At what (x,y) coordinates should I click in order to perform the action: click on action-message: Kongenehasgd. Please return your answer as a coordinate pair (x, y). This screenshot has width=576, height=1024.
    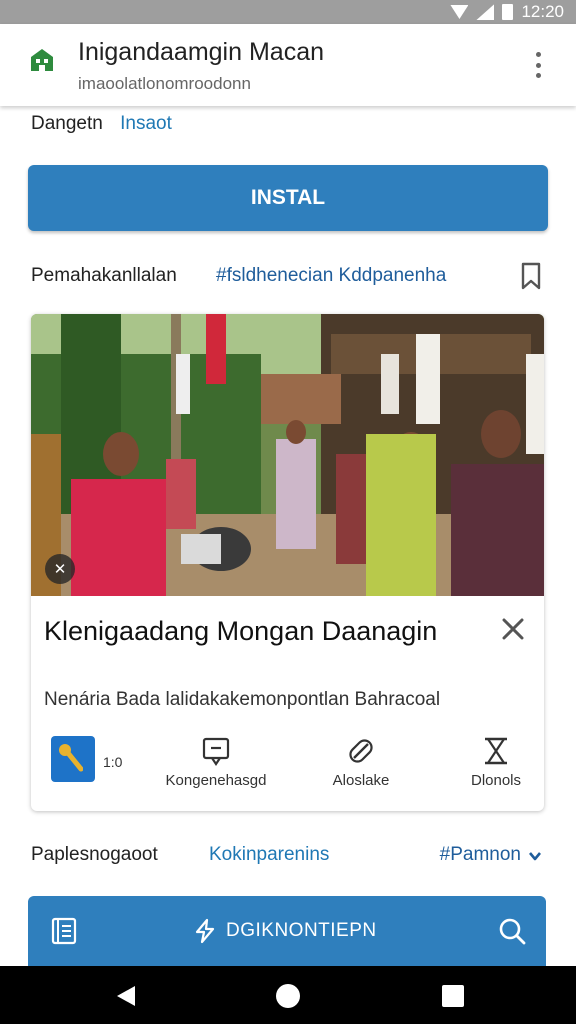
    Looking at the image, I should click on (216, 767).